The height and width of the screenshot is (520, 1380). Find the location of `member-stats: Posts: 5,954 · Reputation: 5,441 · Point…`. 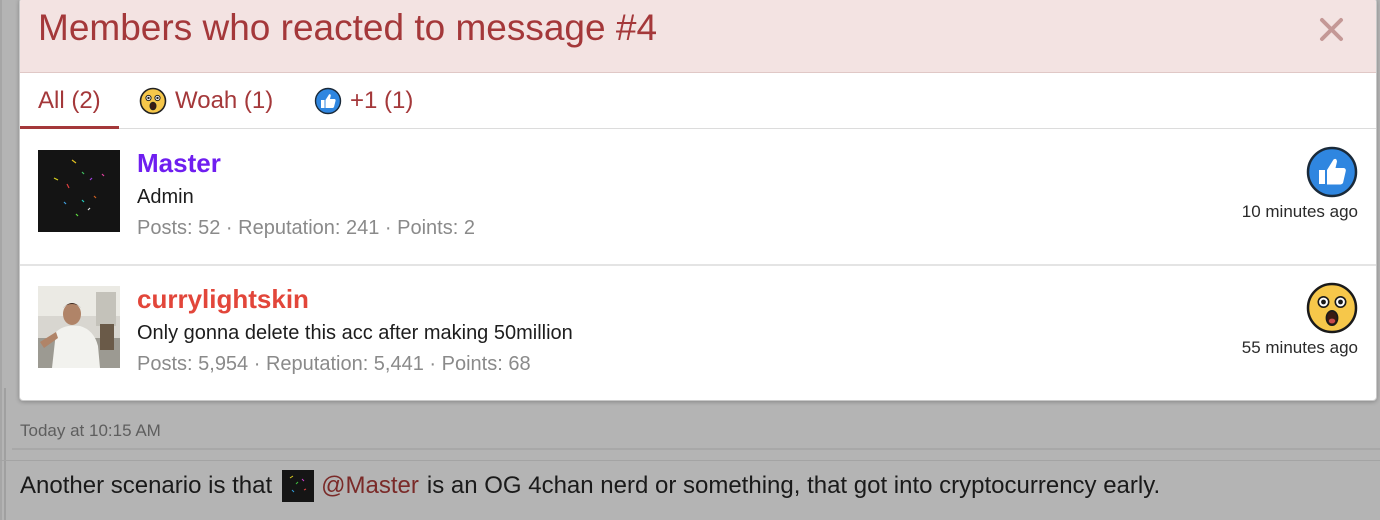

member-stats: Posts: 5,954 · Reputation: 5,441 · Point… is located at coordinates (334, 364).